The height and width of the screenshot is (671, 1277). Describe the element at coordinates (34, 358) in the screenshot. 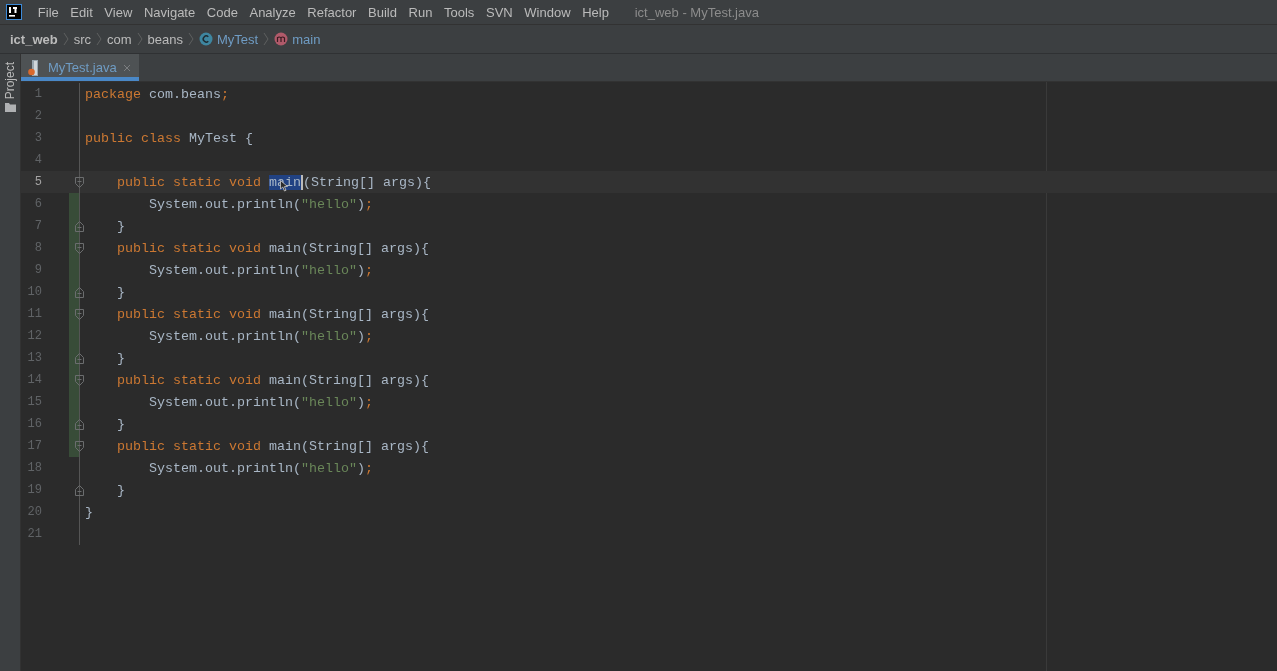

I see `line-number: 13` at that location.